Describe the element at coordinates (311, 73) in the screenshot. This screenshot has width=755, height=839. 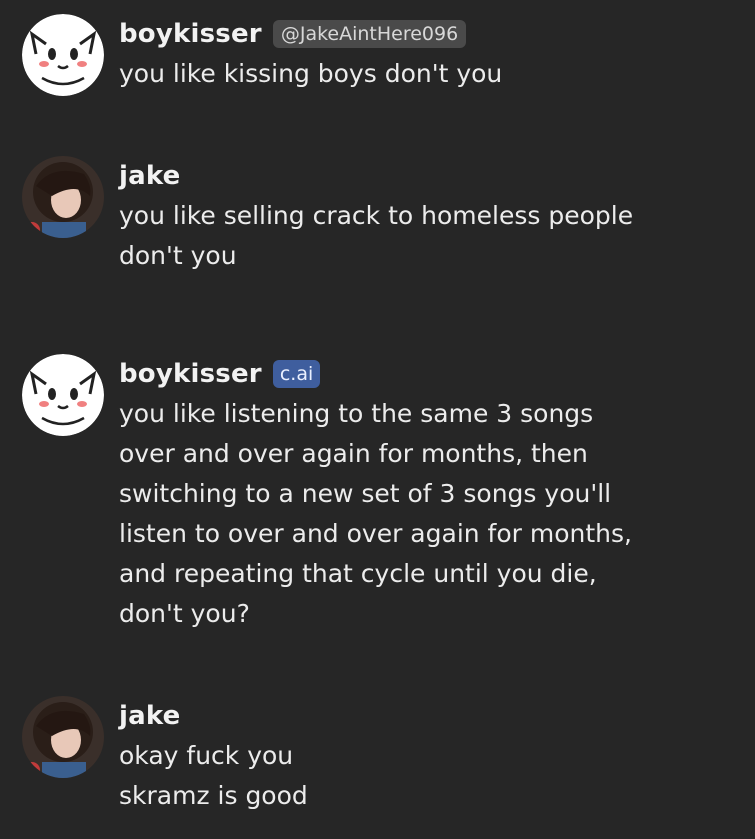
I see `message-text: you like kissing boys don't you` at that location.